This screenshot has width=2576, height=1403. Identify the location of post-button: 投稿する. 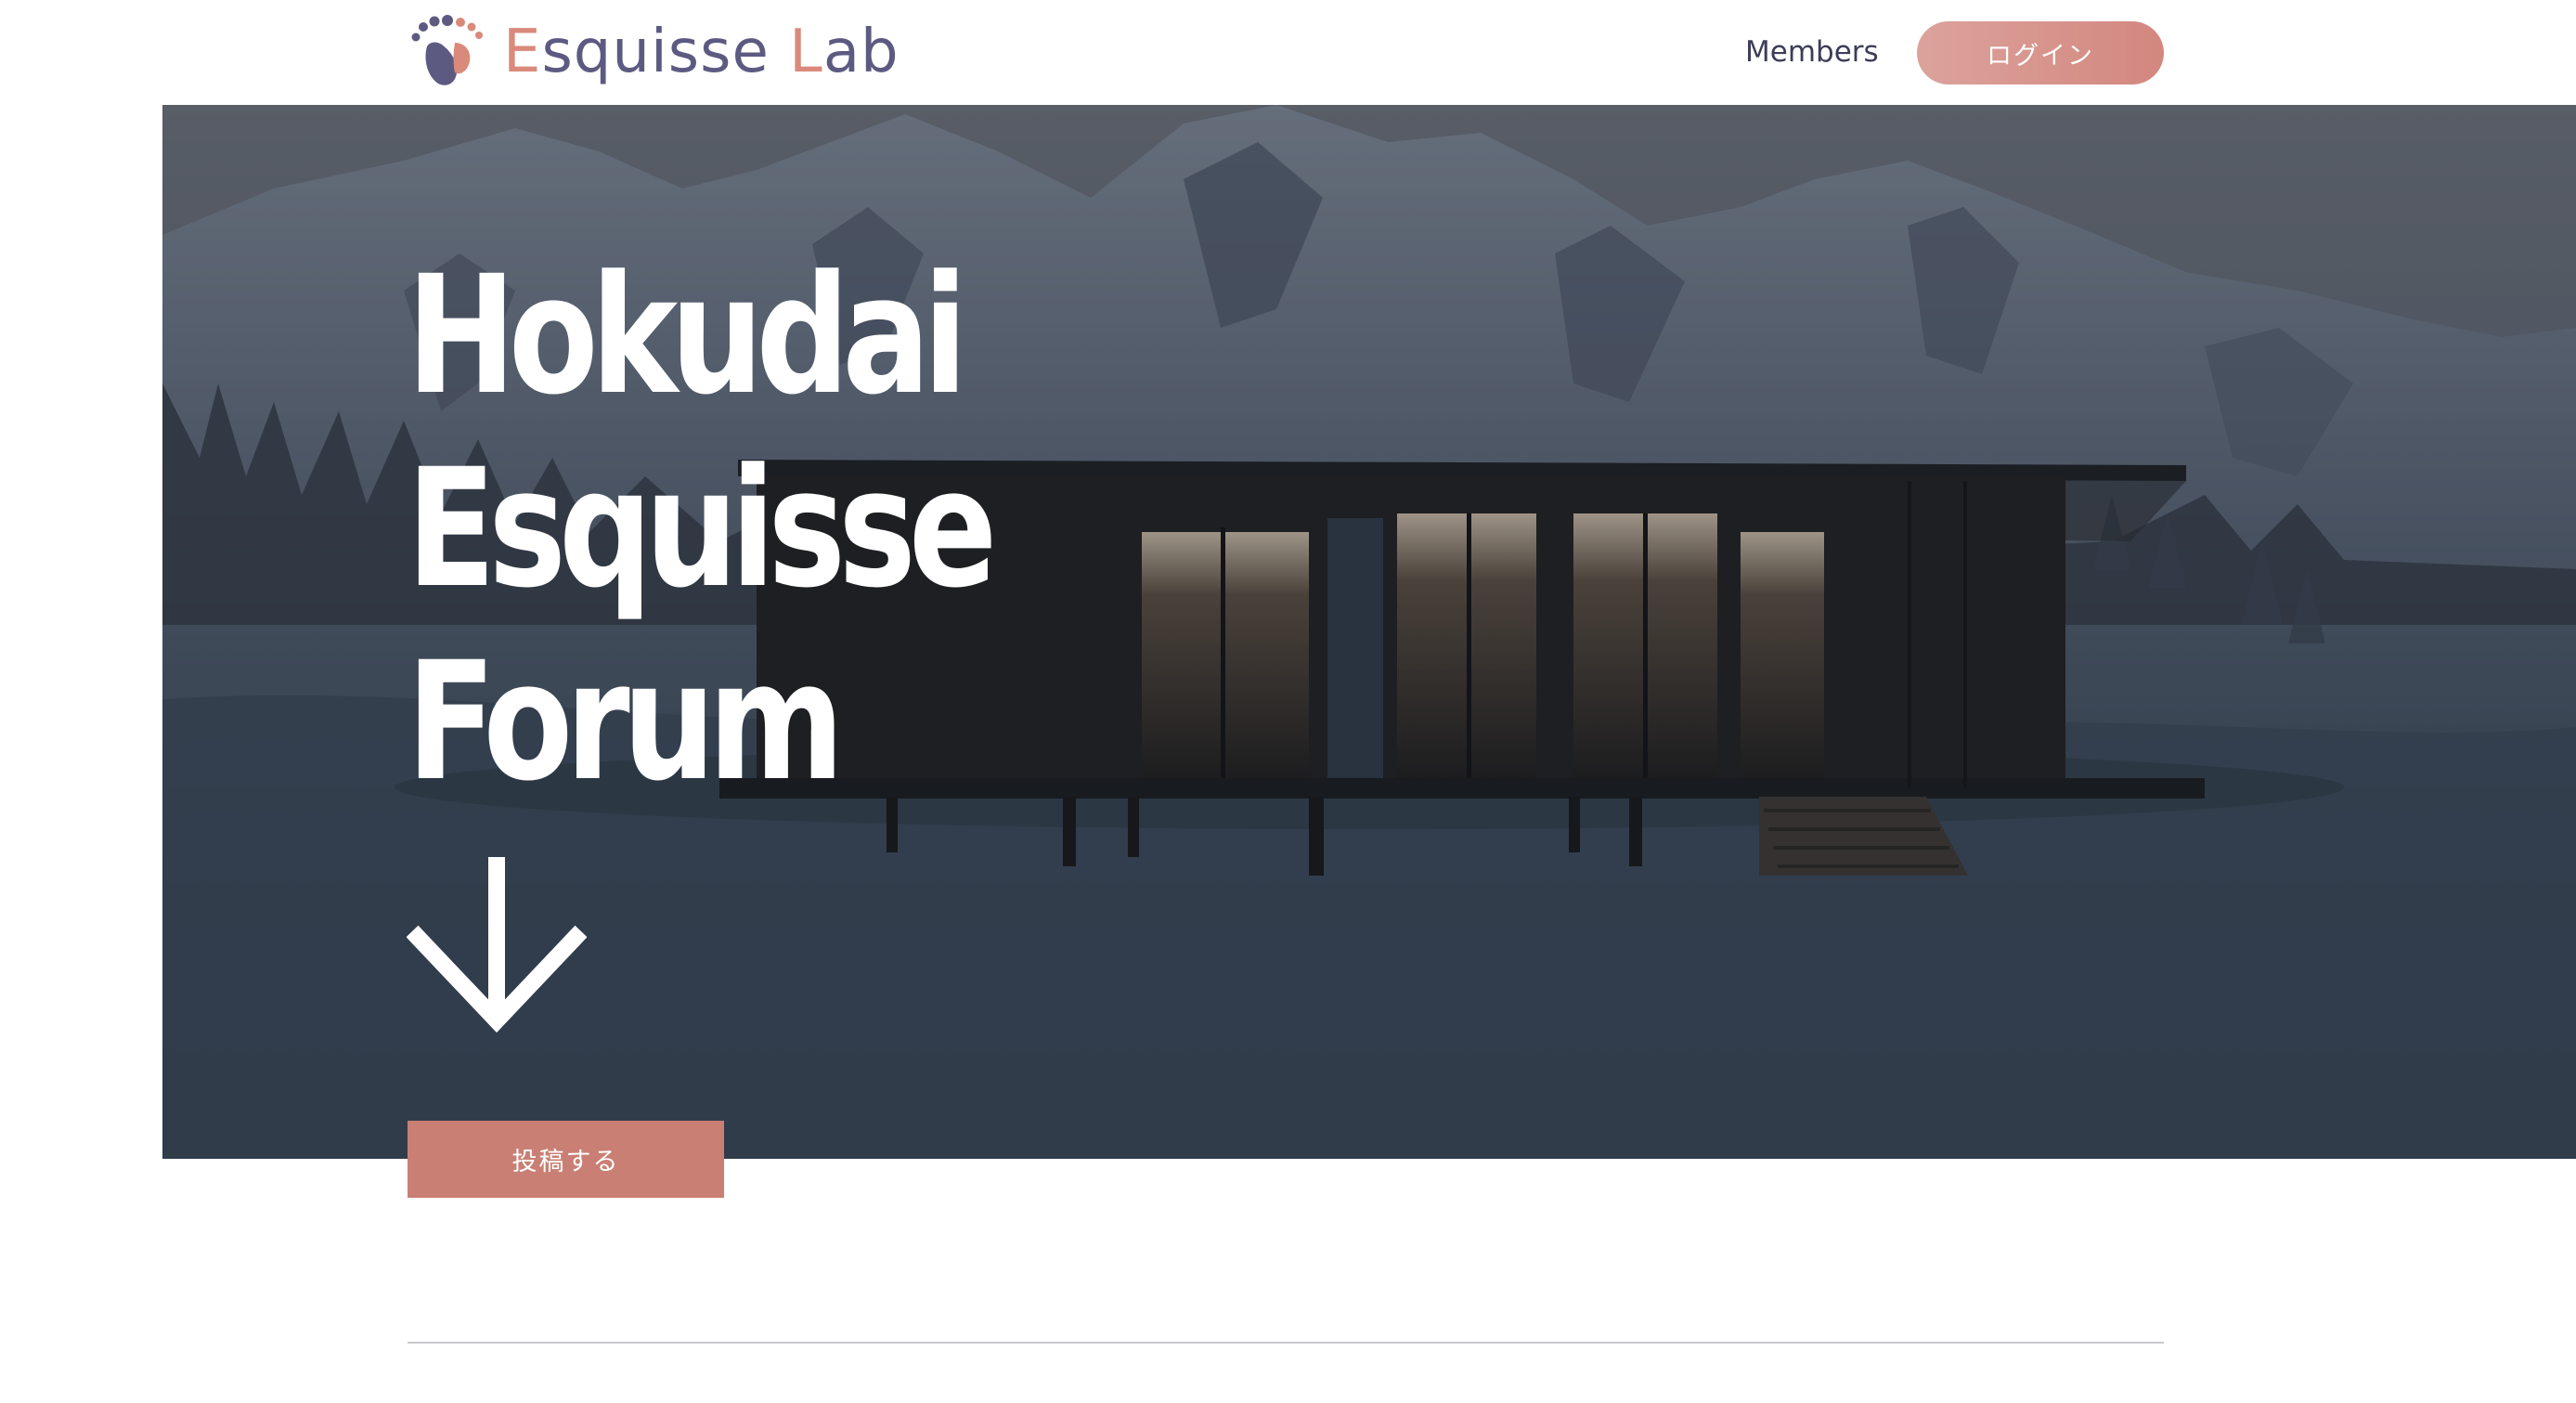
(566, 1159).